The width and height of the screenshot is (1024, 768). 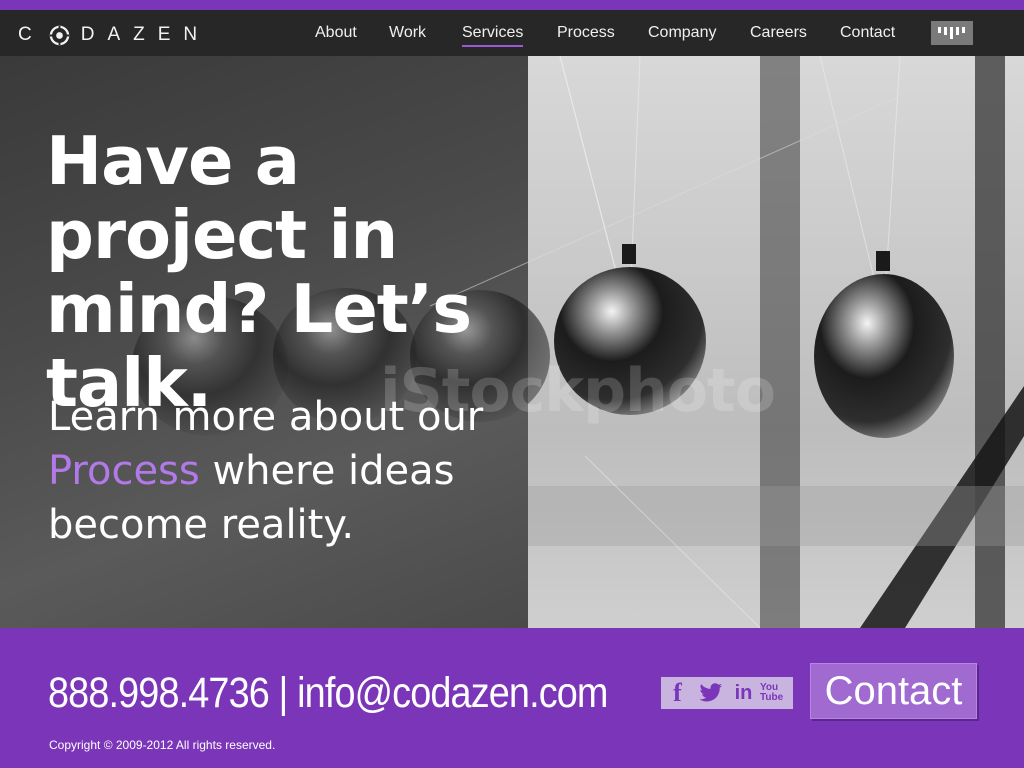 I want to click on twitter-icon, so click(x=710, y=693).